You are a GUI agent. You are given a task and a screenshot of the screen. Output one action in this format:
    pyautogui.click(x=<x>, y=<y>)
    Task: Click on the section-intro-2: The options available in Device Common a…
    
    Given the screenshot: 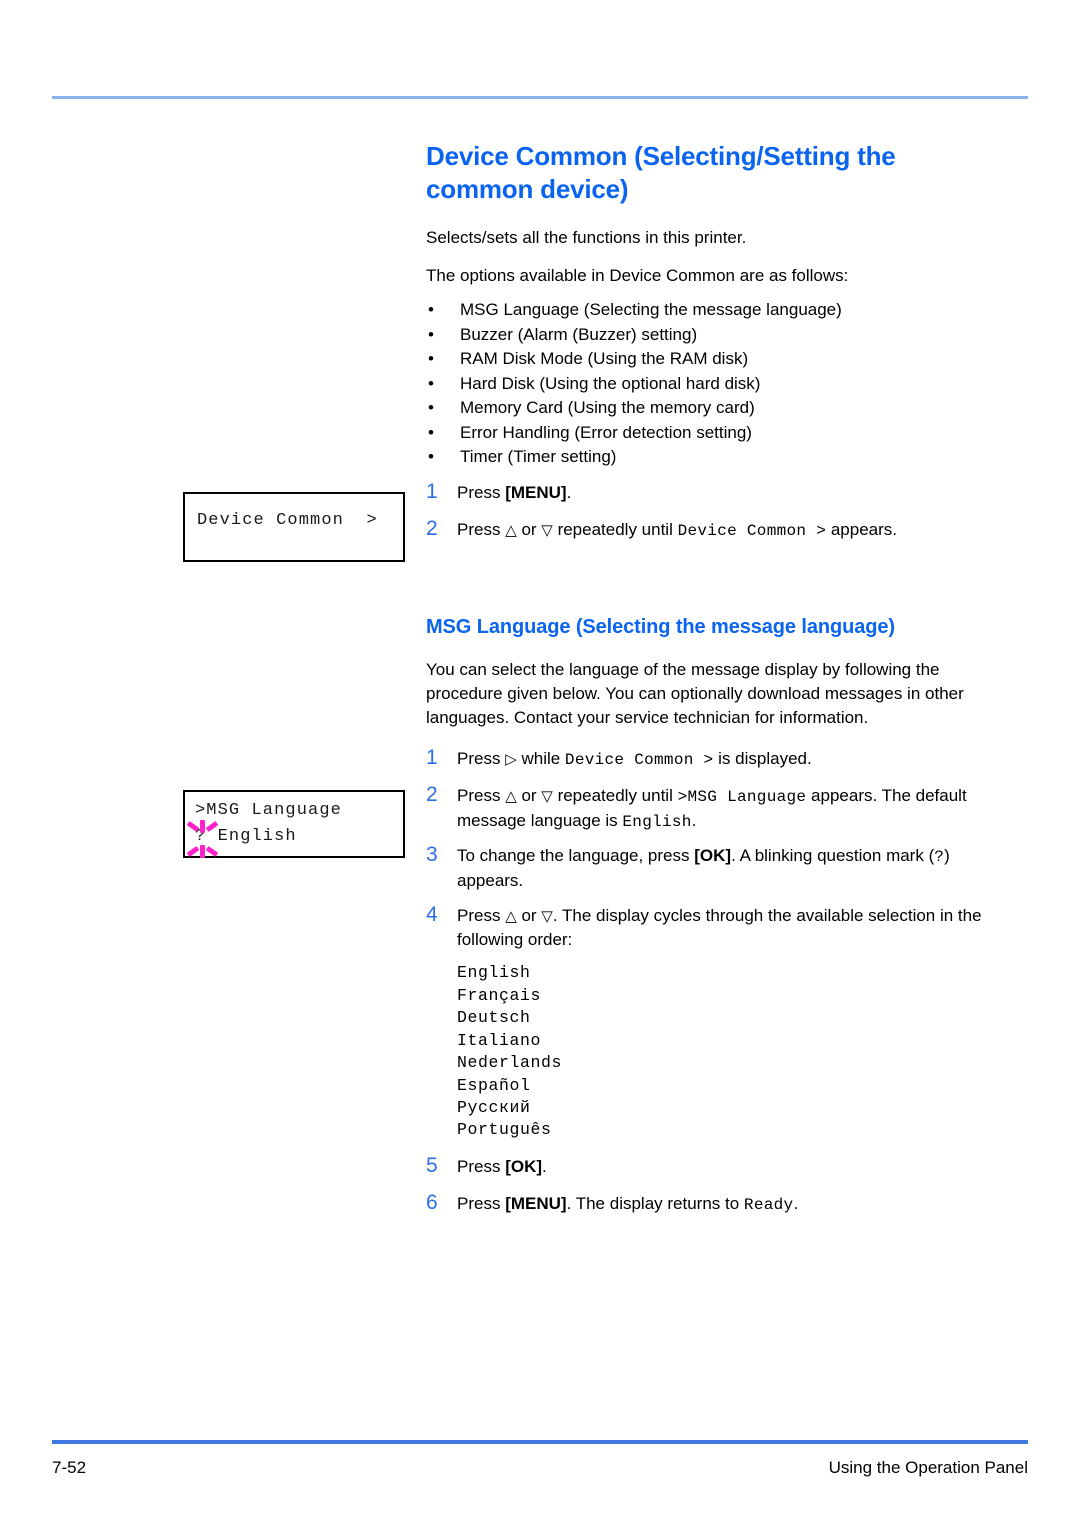 What is the action you would take?
    pyautogui.click(x=637, y=276)
    